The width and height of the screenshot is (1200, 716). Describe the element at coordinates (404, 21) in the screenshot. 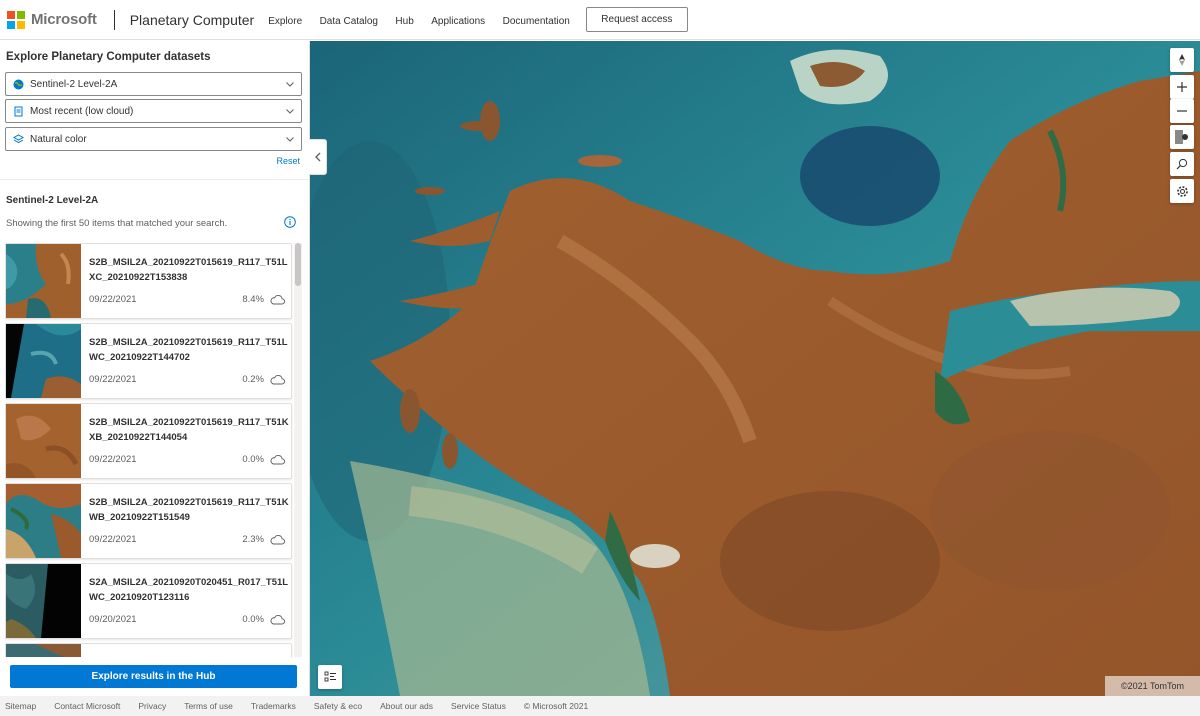

I see `nav-hub: Hub` at that location.